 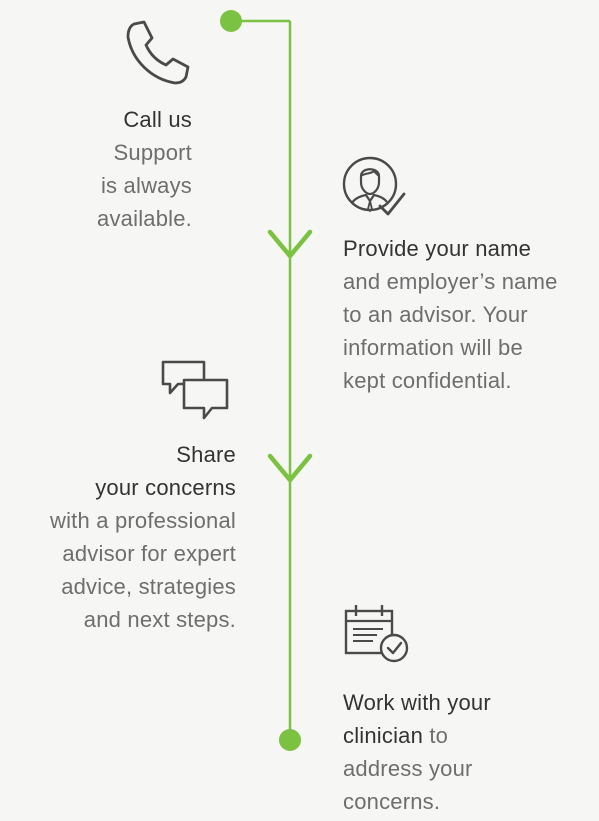 What do you see at coordinates (142, 520) in the screenshot?
I see `step-share-concerns-line-1: with a professional` at bounding box center [142, 520].